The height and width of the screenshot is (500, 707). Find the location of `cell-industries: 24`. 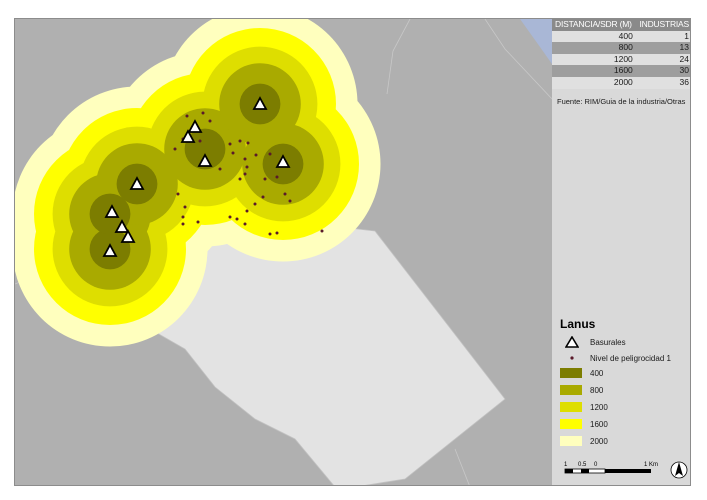

cell-industries: 24 is located at coordinates (662, 59).